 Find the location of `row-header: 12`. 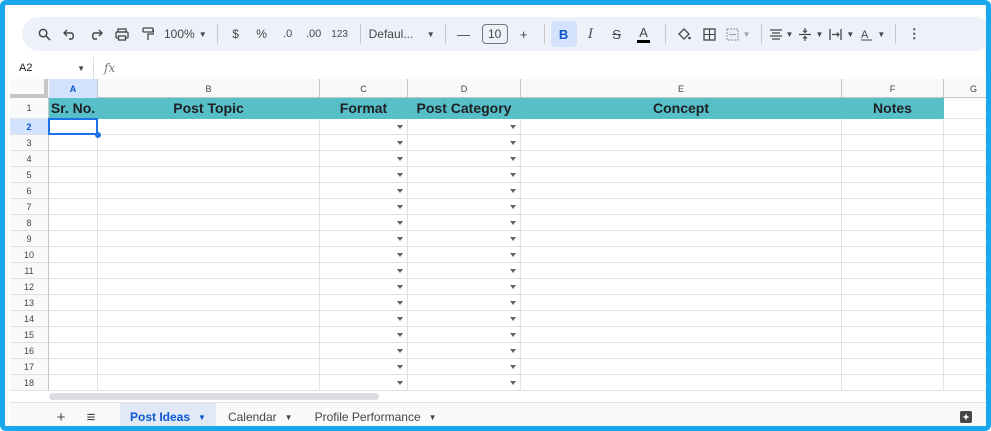

row-header: 12 is located at coordinates (29, 287).